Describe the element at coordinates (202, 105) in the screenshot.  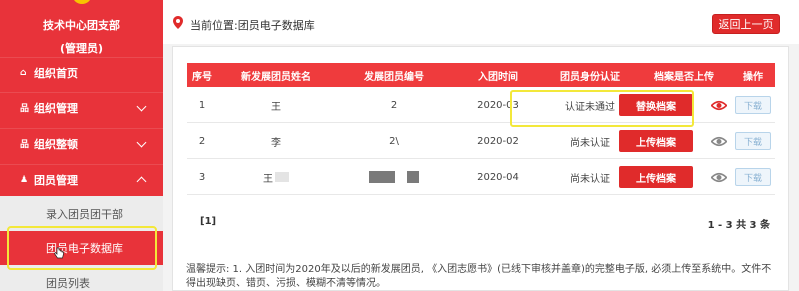
I see `row-index: 1` at that location.